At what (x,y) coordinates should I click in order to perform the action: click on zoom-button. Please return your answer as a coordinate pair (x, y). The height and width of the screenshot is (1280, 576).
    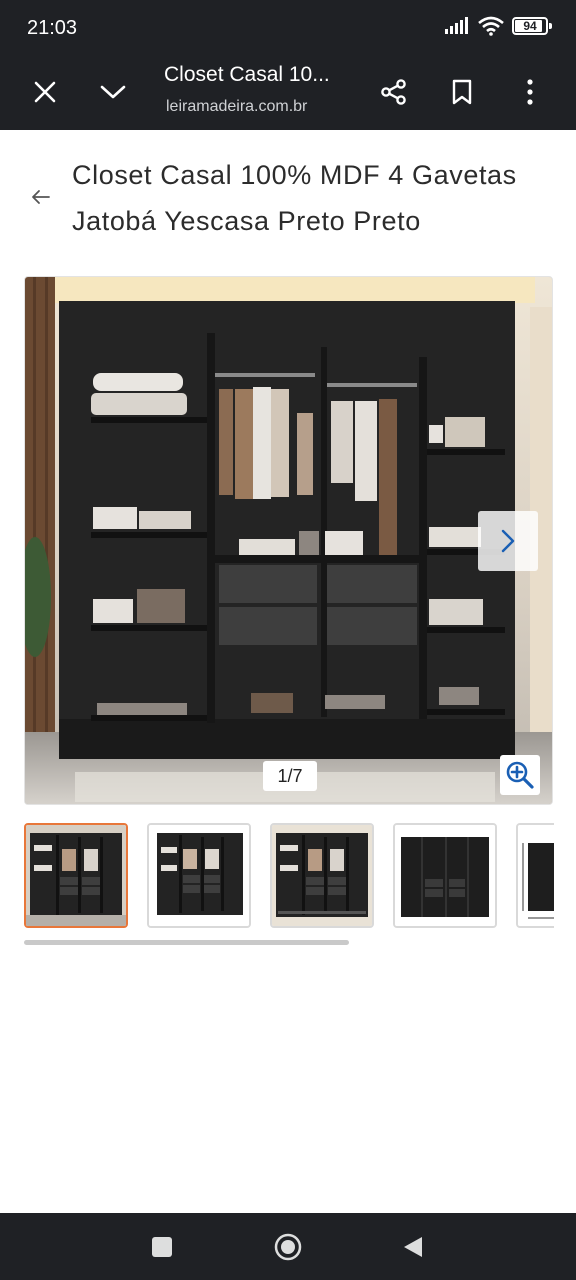
    Looking at the image, I should click on (520, 775).